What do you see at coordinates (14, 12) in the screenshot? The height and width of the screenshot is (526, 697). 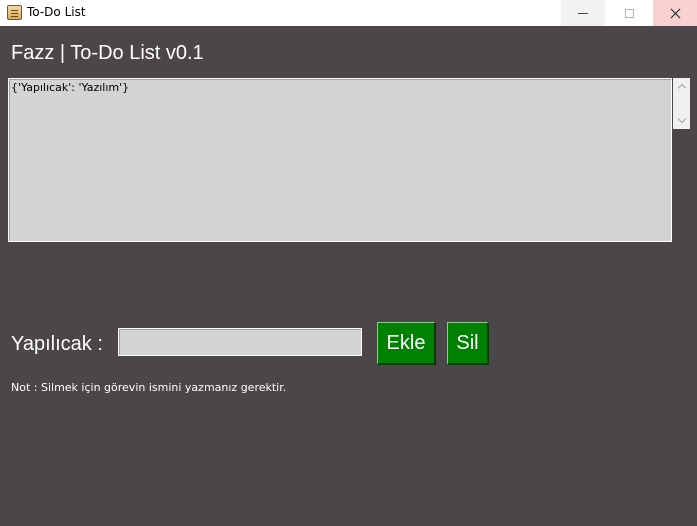 I see `notepad-app-icon` at bounding box center [14, 12].